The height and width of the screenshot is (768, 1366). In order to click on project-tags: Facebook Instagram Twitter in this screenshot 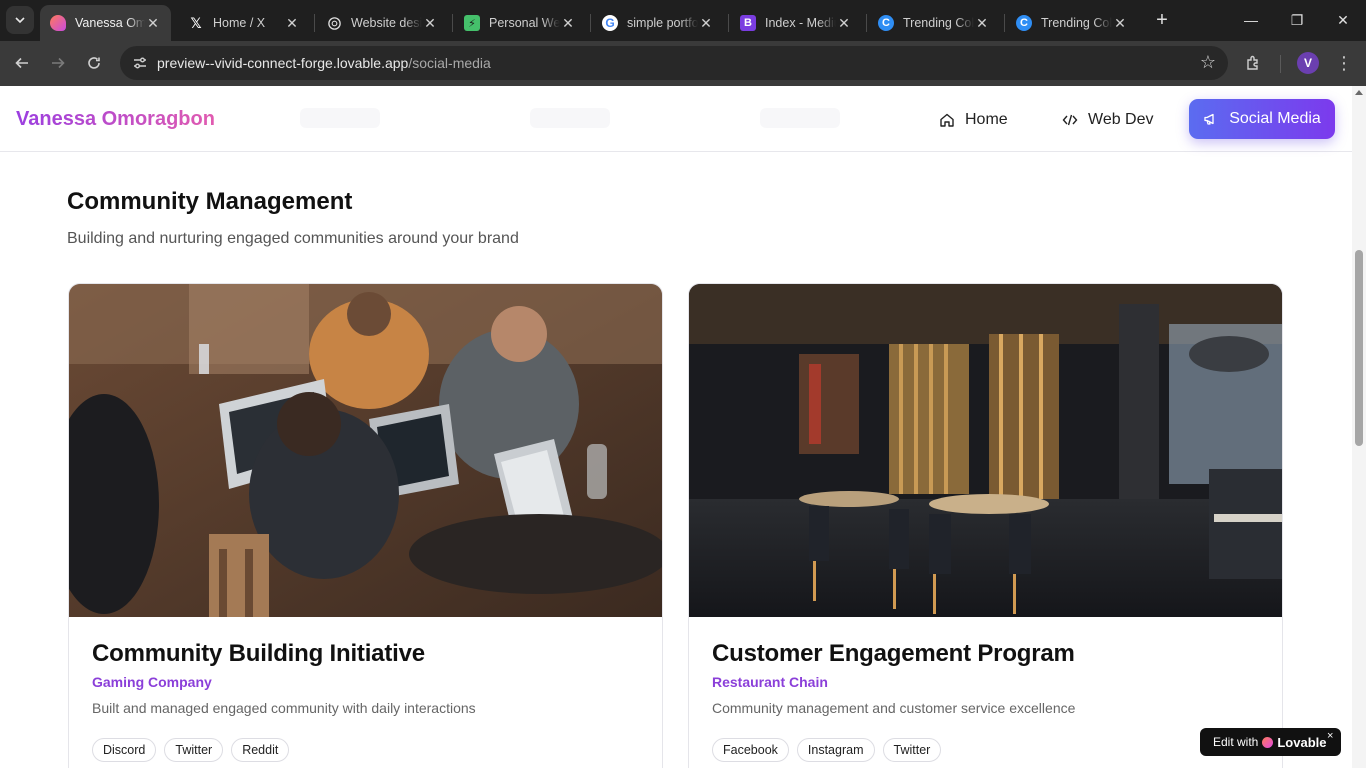, I will do `click(827, 750)`.